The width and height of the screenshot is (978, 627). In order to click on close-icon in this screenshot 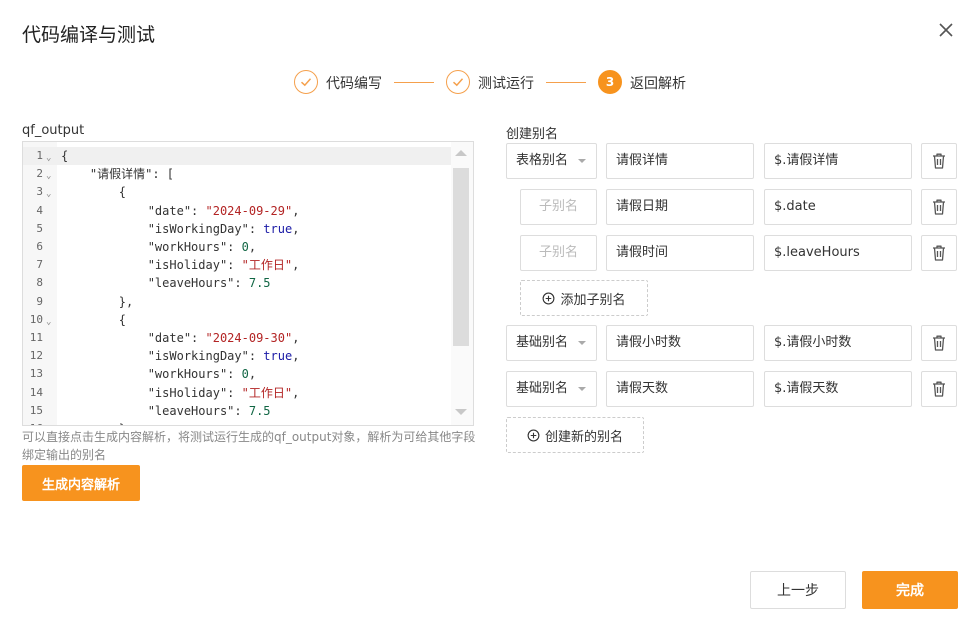, I will do `click(946, 30)`.